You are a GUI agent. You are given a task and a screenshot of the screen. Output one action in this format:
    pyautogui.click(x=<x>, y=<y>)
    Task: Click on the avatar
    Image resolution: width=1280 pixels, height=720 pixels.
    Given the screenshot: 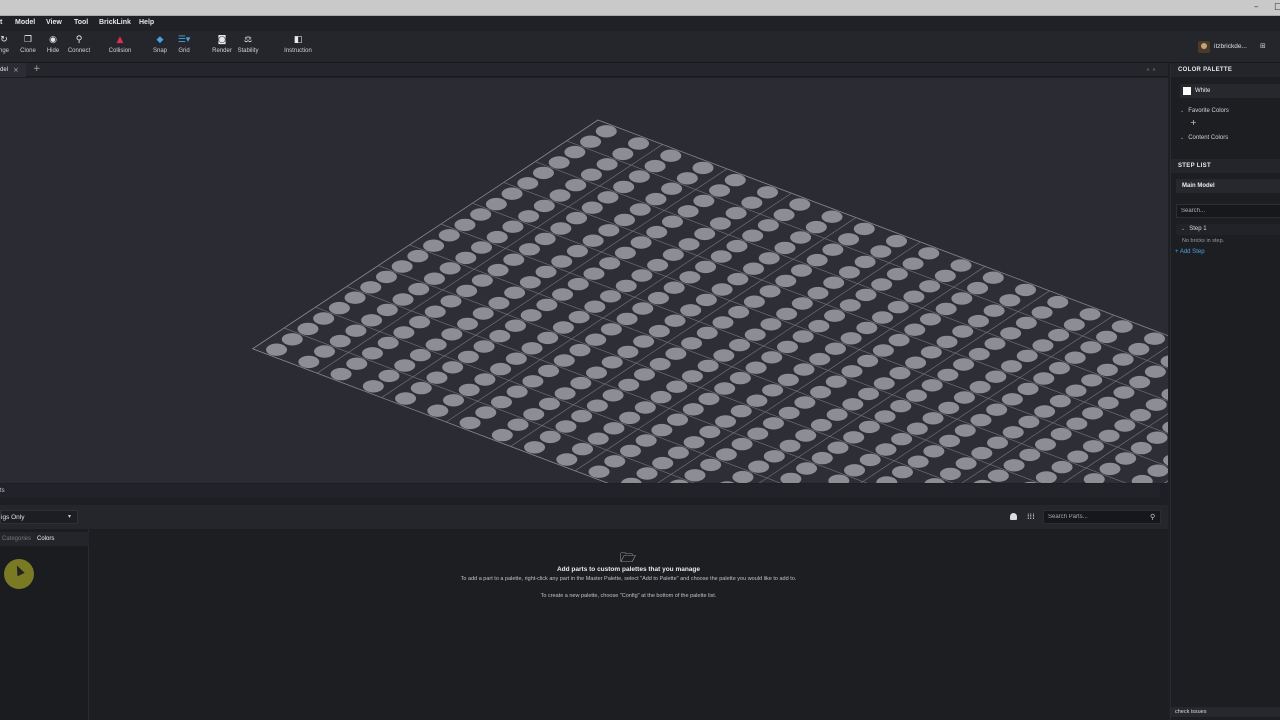 What is the action you would take?
    pyautogui.click(x=1204, y=47)
    